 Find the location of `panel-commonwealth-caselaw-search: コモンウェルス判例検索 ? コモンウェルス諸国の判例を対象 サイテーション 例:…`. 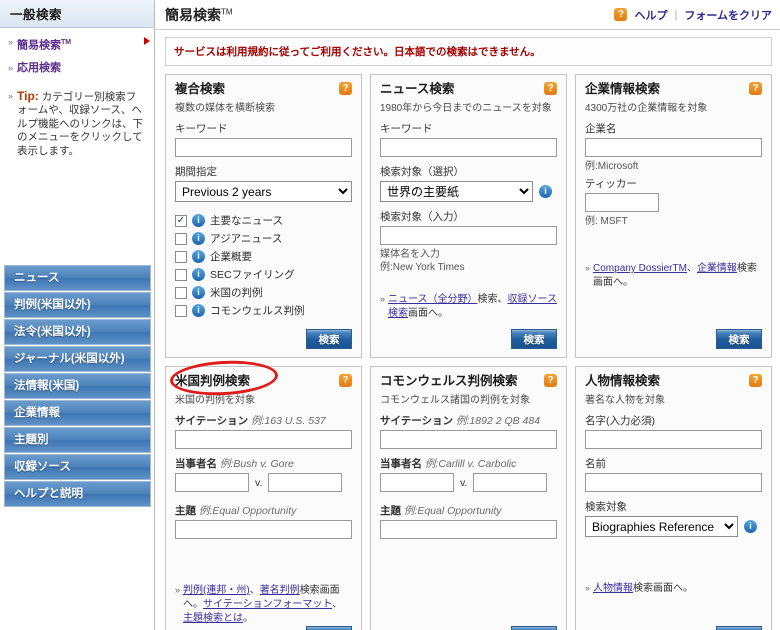

panel-commonwealth-caselaw-search: コモンウェルス判例検索 ? コモンウェルス諸国の判例を対象 サイテーション 例:… is located at coordinates (468, 498).